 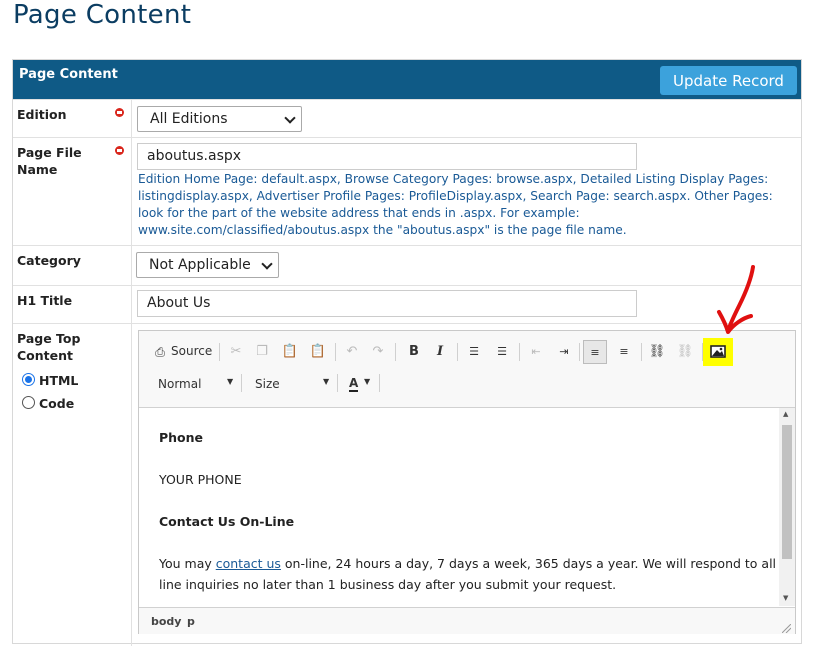 I want to click on edition-select: All Editions, so click(x=219, y=119).